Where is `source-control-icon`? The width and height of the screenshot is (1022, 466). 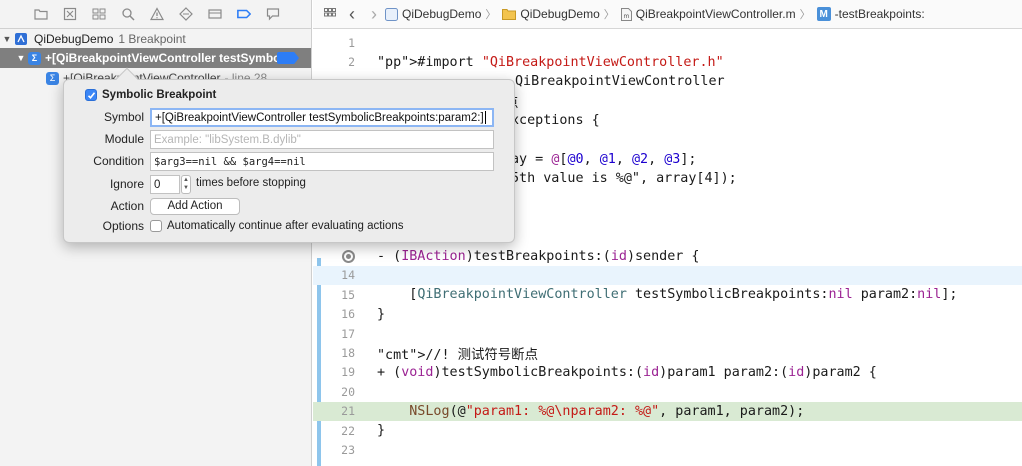
source-control-icon is located at coordinates (69, 14).